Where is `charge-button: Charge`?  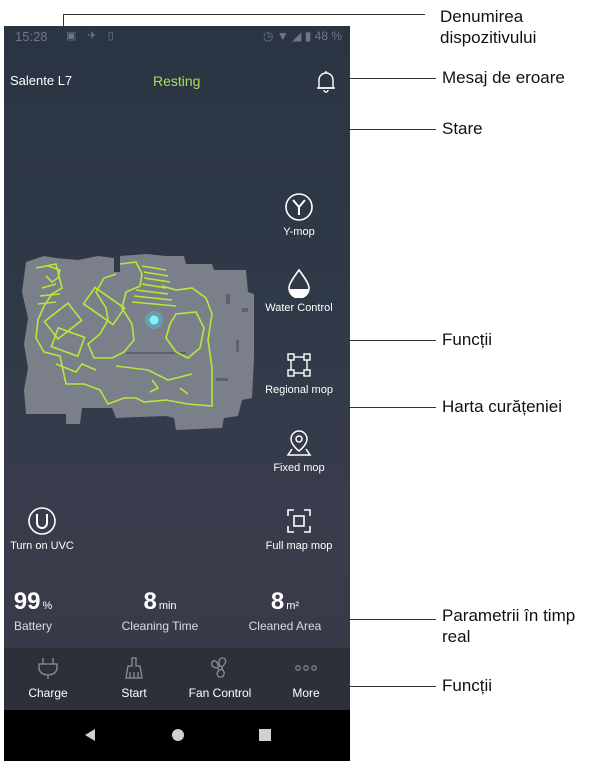
charge-button: Charge is located at coordinates (48, 678).